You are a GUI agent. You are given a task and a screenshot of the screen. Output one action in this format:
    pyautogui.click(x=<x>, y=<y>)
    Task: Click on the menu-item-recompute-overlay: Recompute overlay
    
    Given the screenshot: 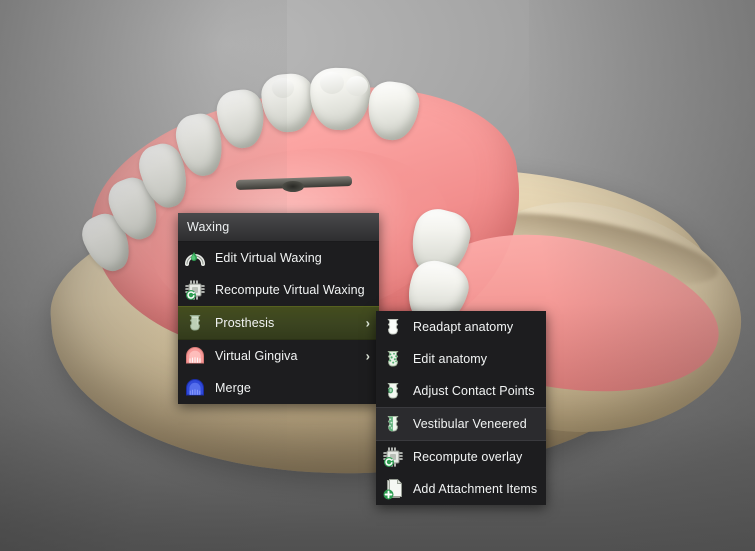 What is the action you would take?
    pyautogui.click(x=461, y=457)
    